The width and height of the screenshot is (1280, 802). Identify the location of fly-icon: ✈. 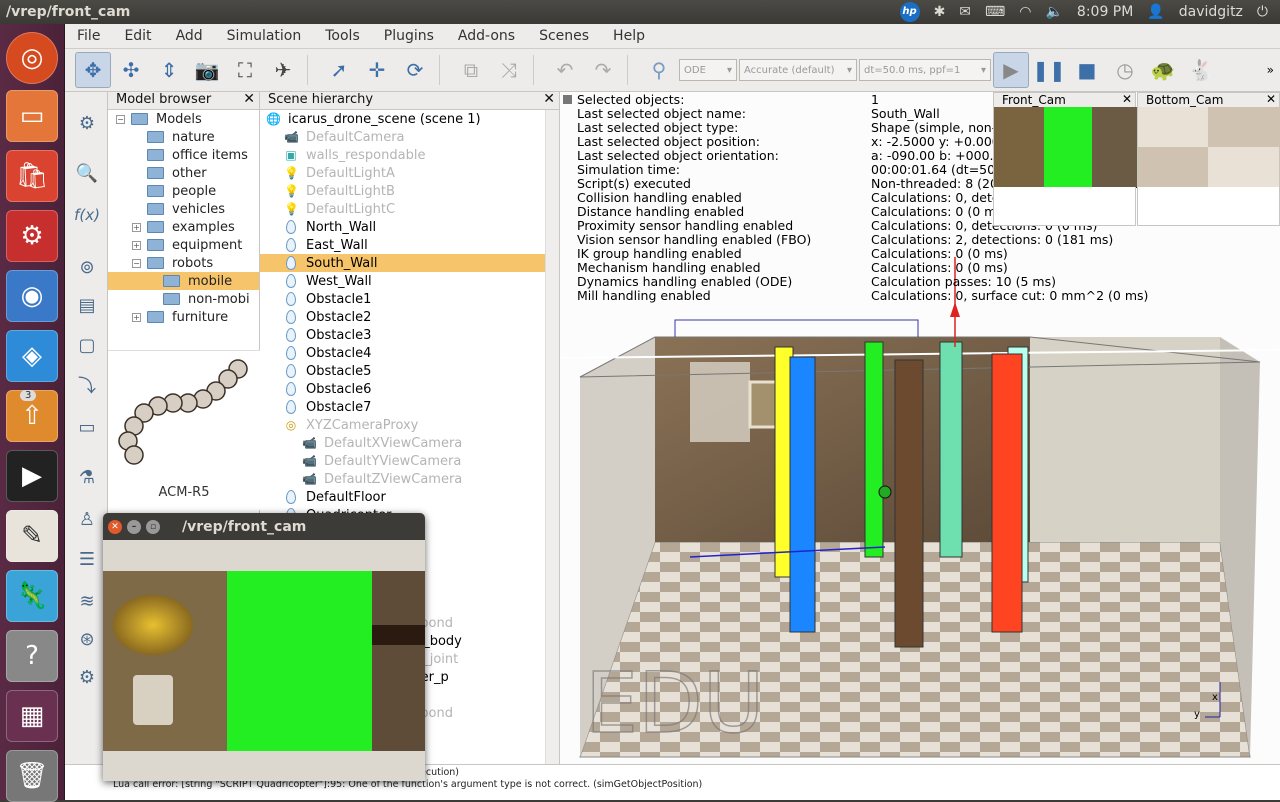
(283, 70).